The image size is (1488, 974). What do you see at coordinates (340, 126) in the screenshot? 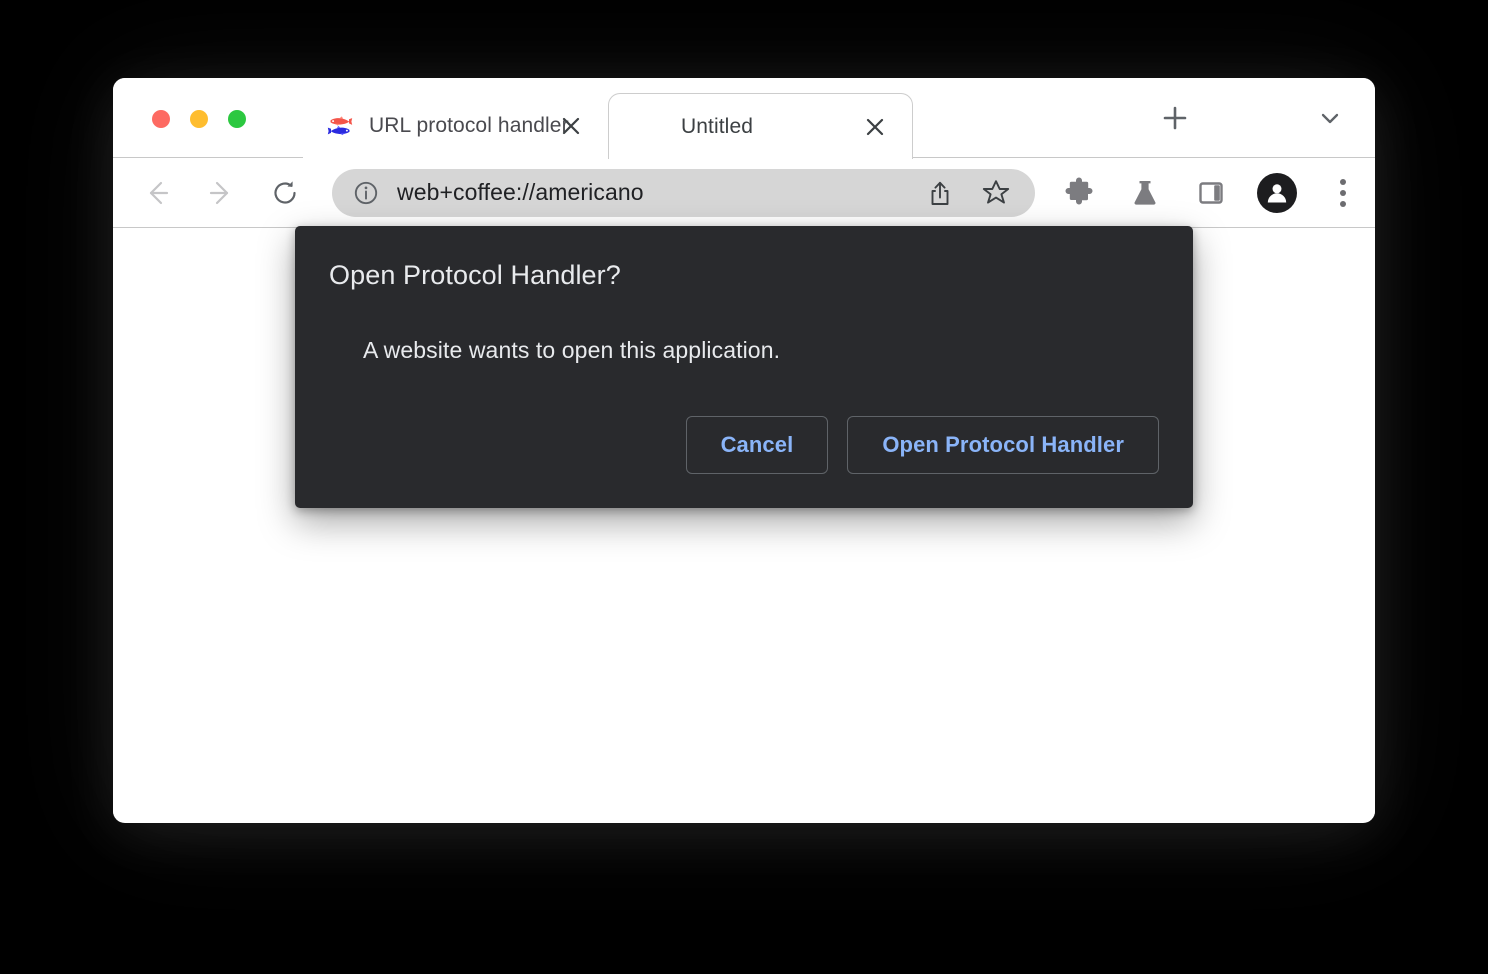
I see `tropical-fish-icon` at bounding box center [340, 126].